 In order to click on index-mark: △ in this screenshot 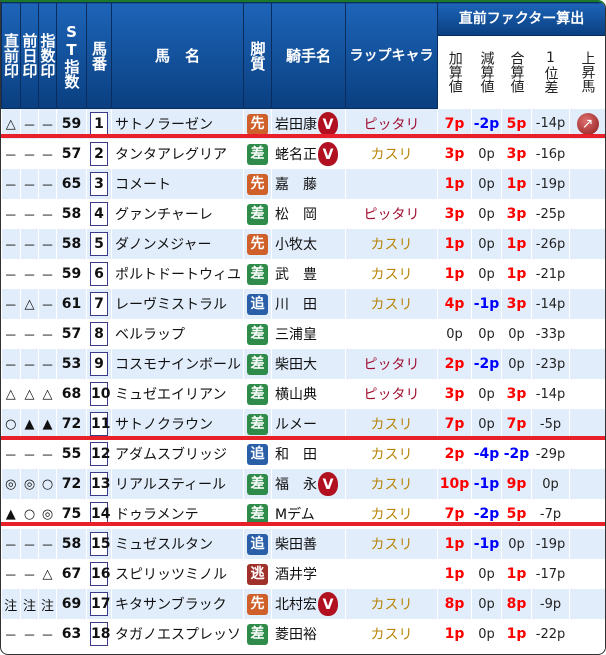, I will do `click(47, 394)`.